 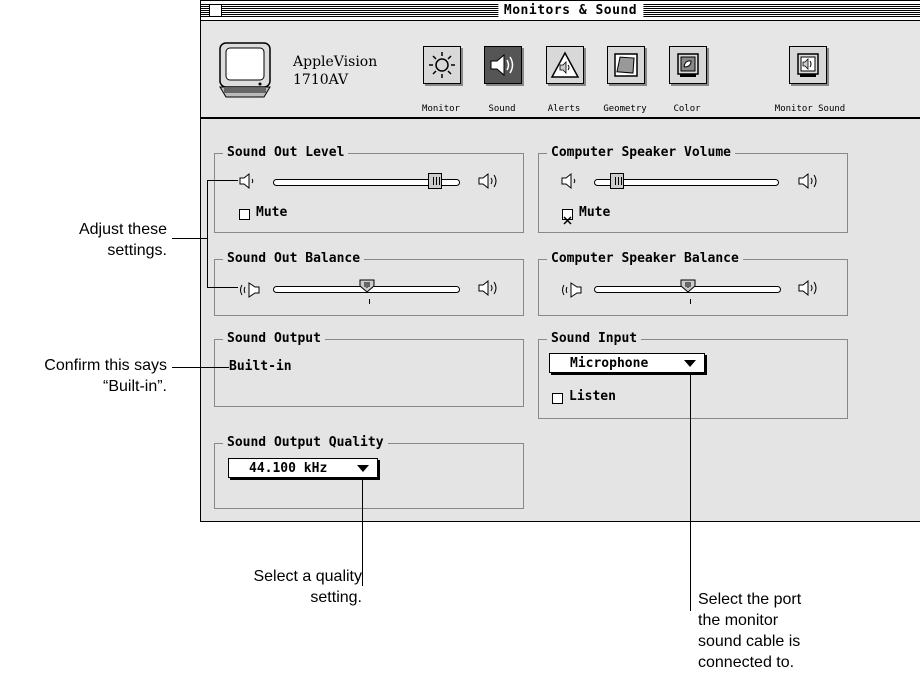 I want to click on toolbar-button-monitor, so click(x=442, y=65).